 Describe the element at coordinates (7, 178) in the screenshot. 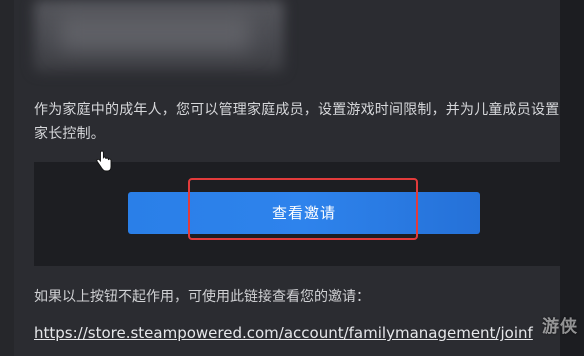

I see `left-gutter` at that location.